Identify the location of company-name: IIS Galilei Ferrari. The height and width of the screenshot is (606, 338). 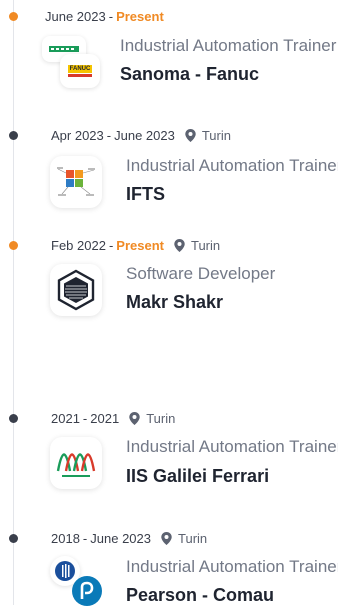
(197, 476).